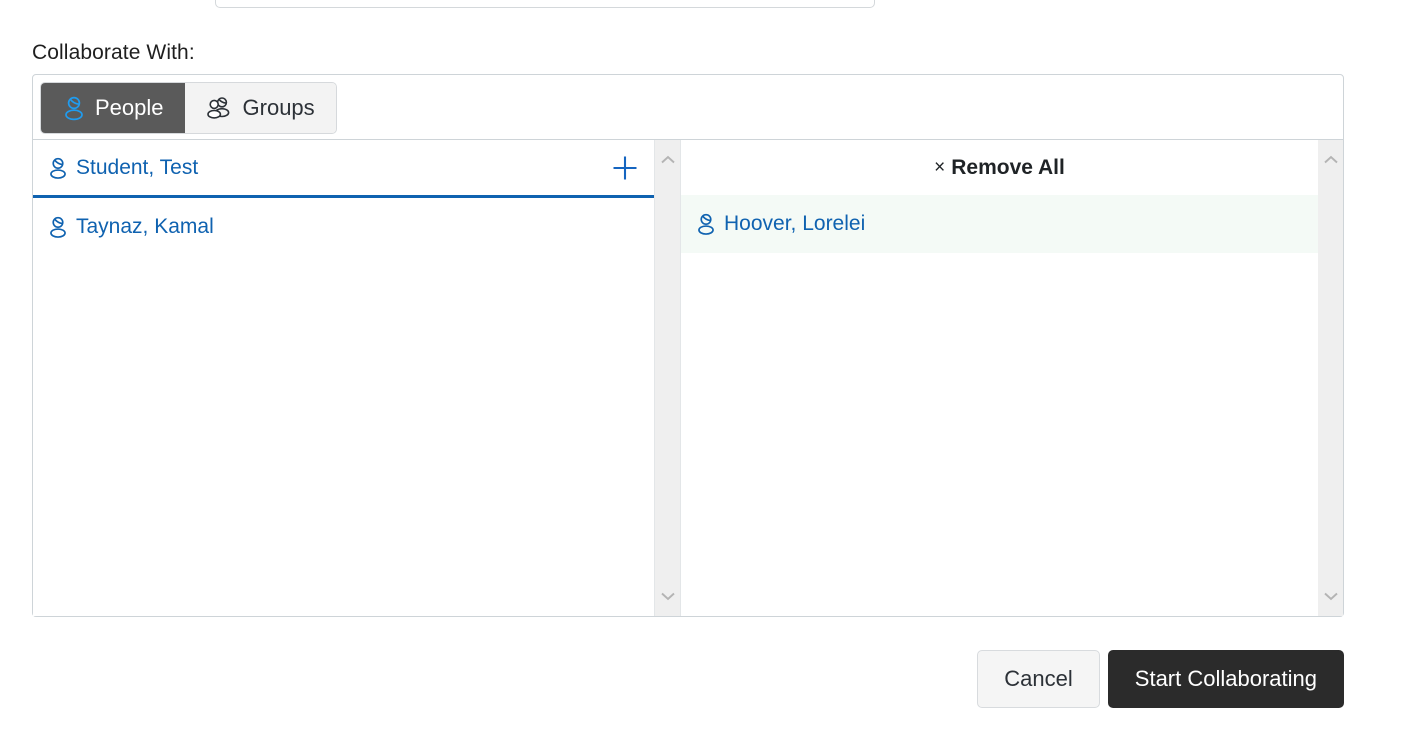 This screenshot has width=1416, height=740. What do you see at coordinates (1225, 679) in the screenshot?
I see `start-collaborating-button: Start Collaborating` at bounding box center [1225, 679].